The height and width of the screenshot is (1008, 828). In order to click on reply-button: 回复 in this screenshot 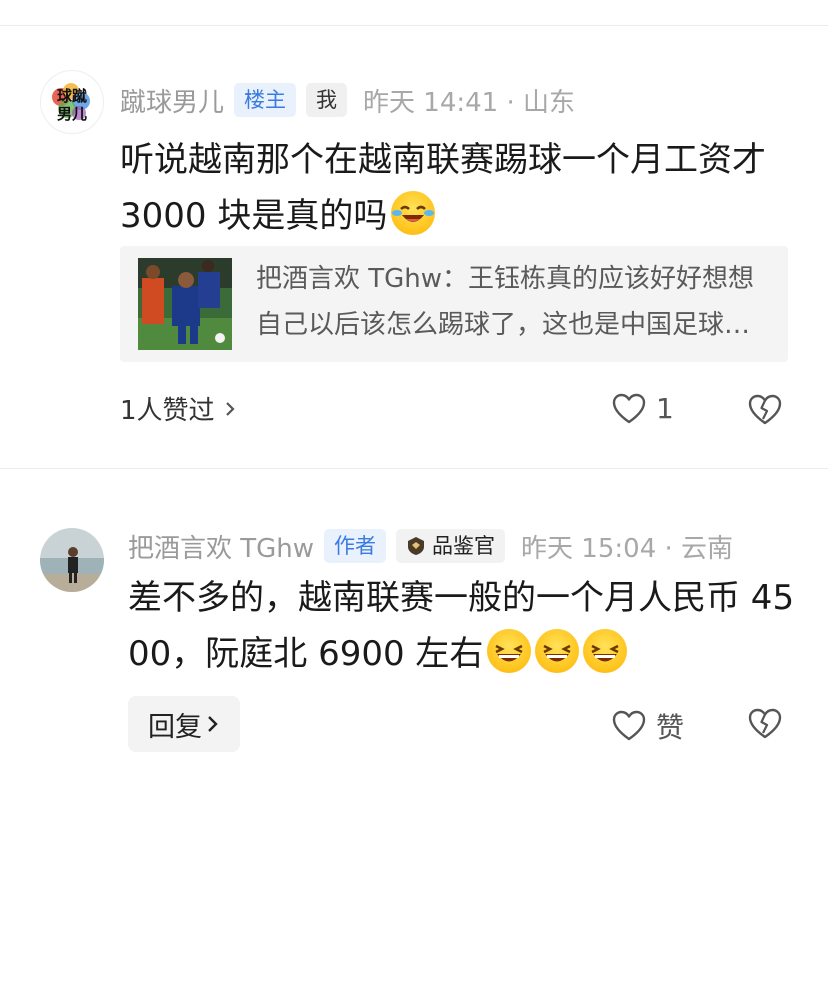, I will do `click(184, 724)`.